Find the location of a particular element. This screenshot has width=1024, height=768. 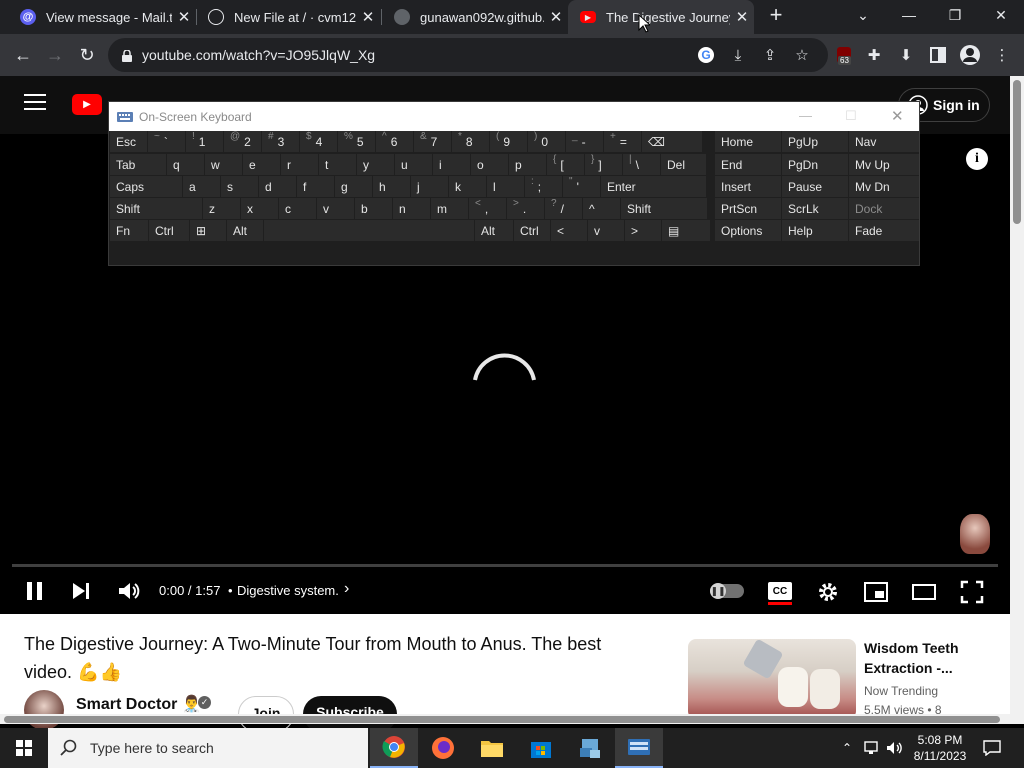

captions-button: CC is located at coordinates (780, 591).